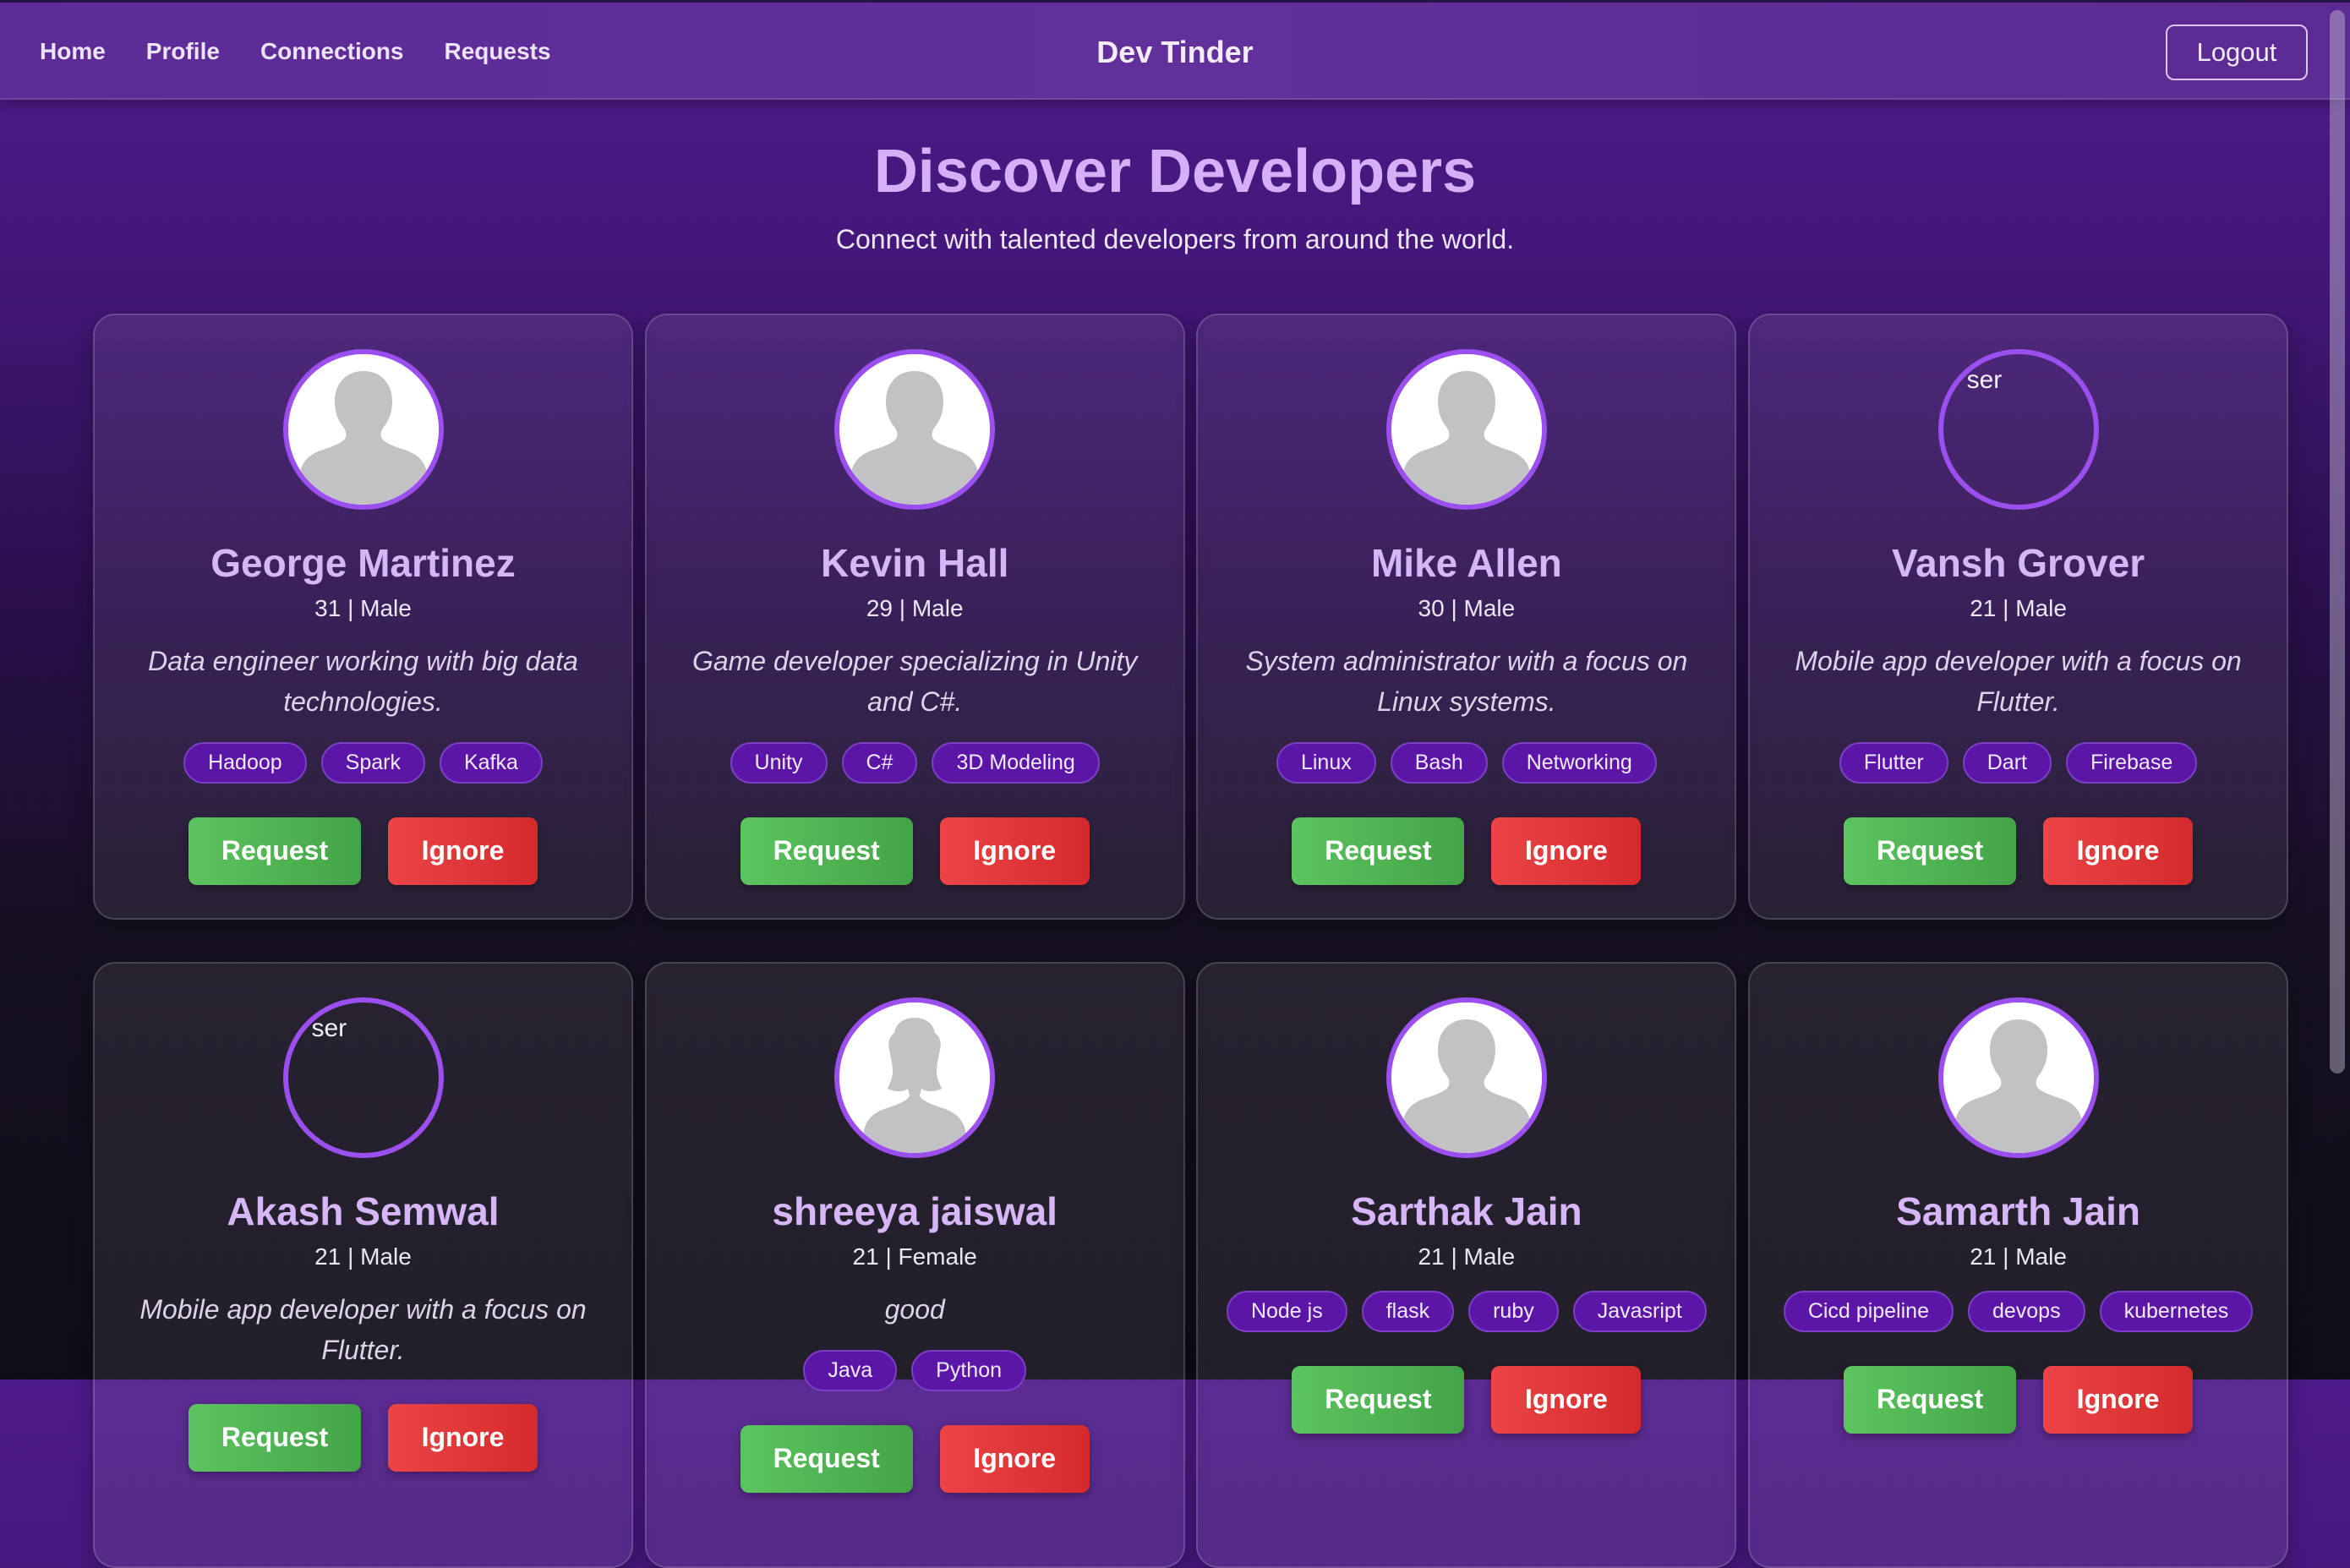  Describe the element at coordinates (879, 762) in the screenshot. I see `skill-badge: C#` at that location.